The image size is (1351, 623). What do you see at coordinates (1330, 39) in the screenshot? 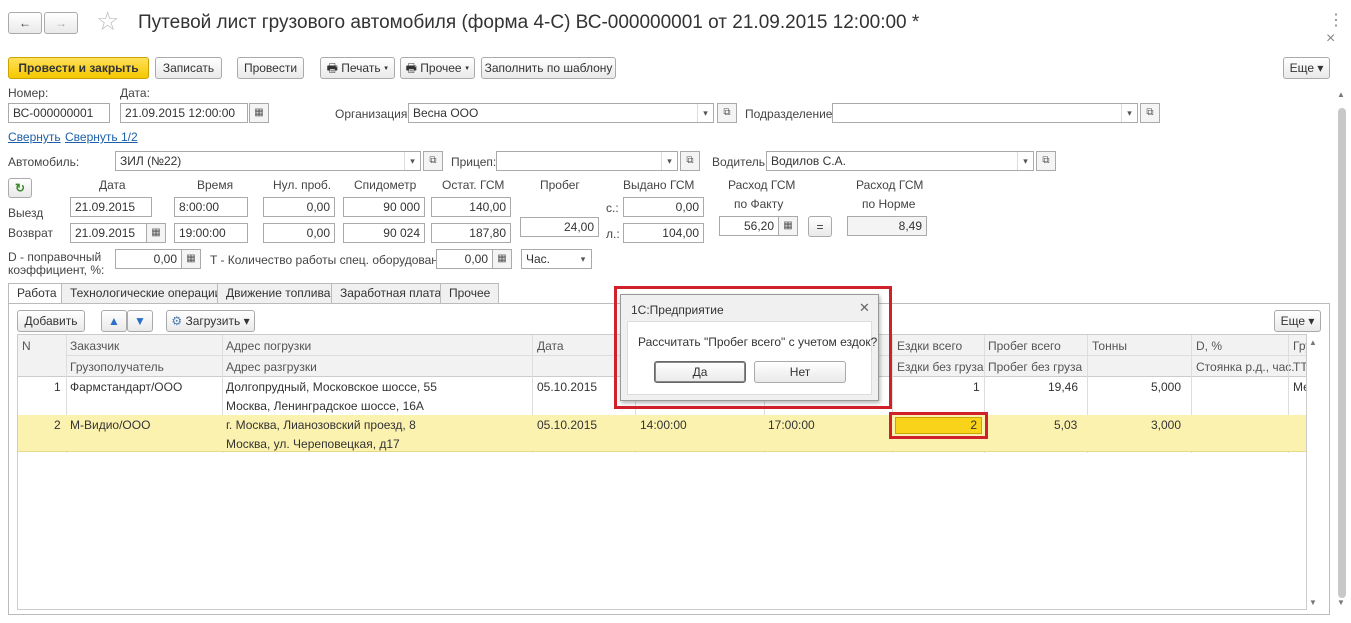
I see `close-icon: ×` at bounding box center [1330, 39].